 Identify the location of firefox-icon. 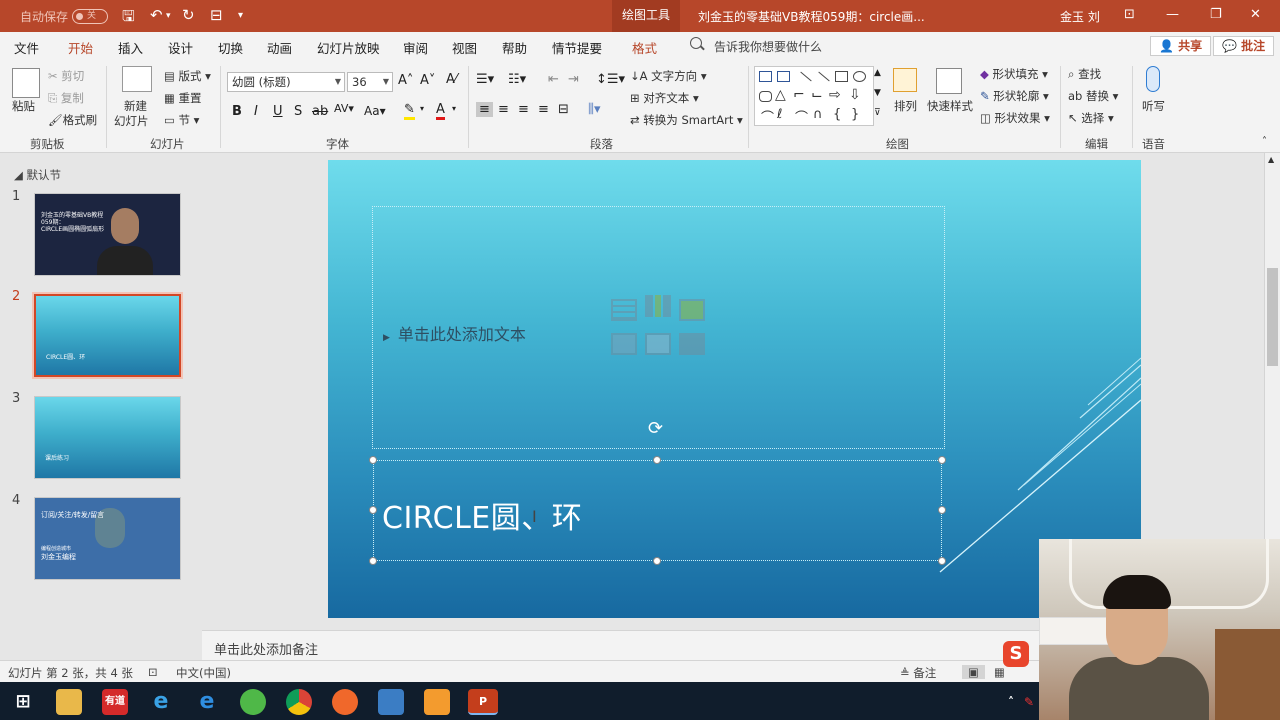
(345, 702).